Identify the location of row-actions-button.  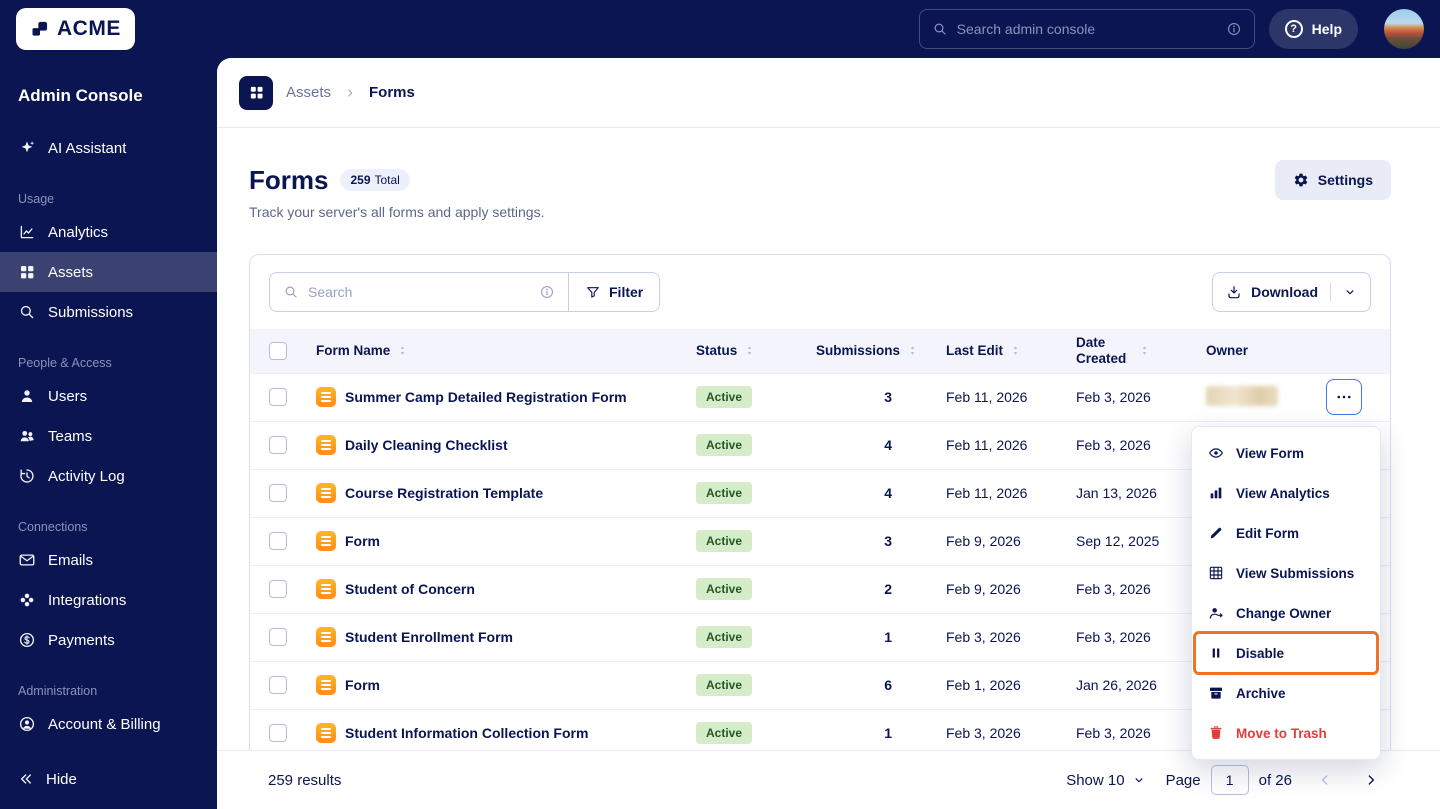
(1344, 397).